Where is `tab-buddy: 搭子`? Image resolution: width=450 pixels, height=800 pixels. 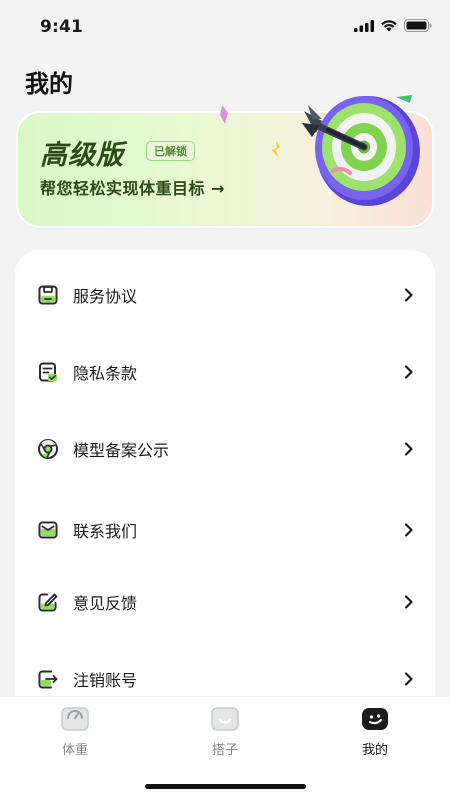
tab-buddy: 搭子 is located at coordinates (225, 732).